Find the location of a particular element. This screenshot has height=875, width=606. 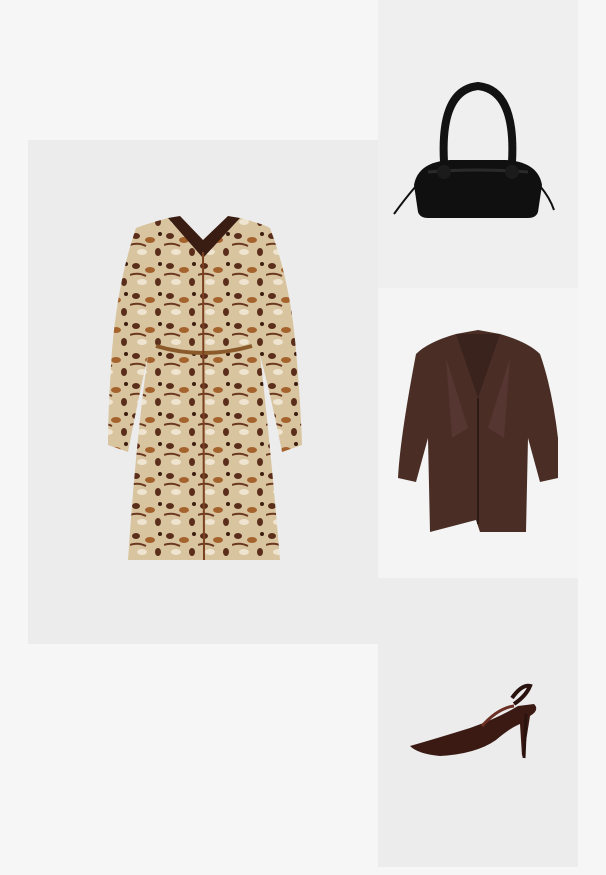

brown-blazer-image is located at coordinates (478, 431).